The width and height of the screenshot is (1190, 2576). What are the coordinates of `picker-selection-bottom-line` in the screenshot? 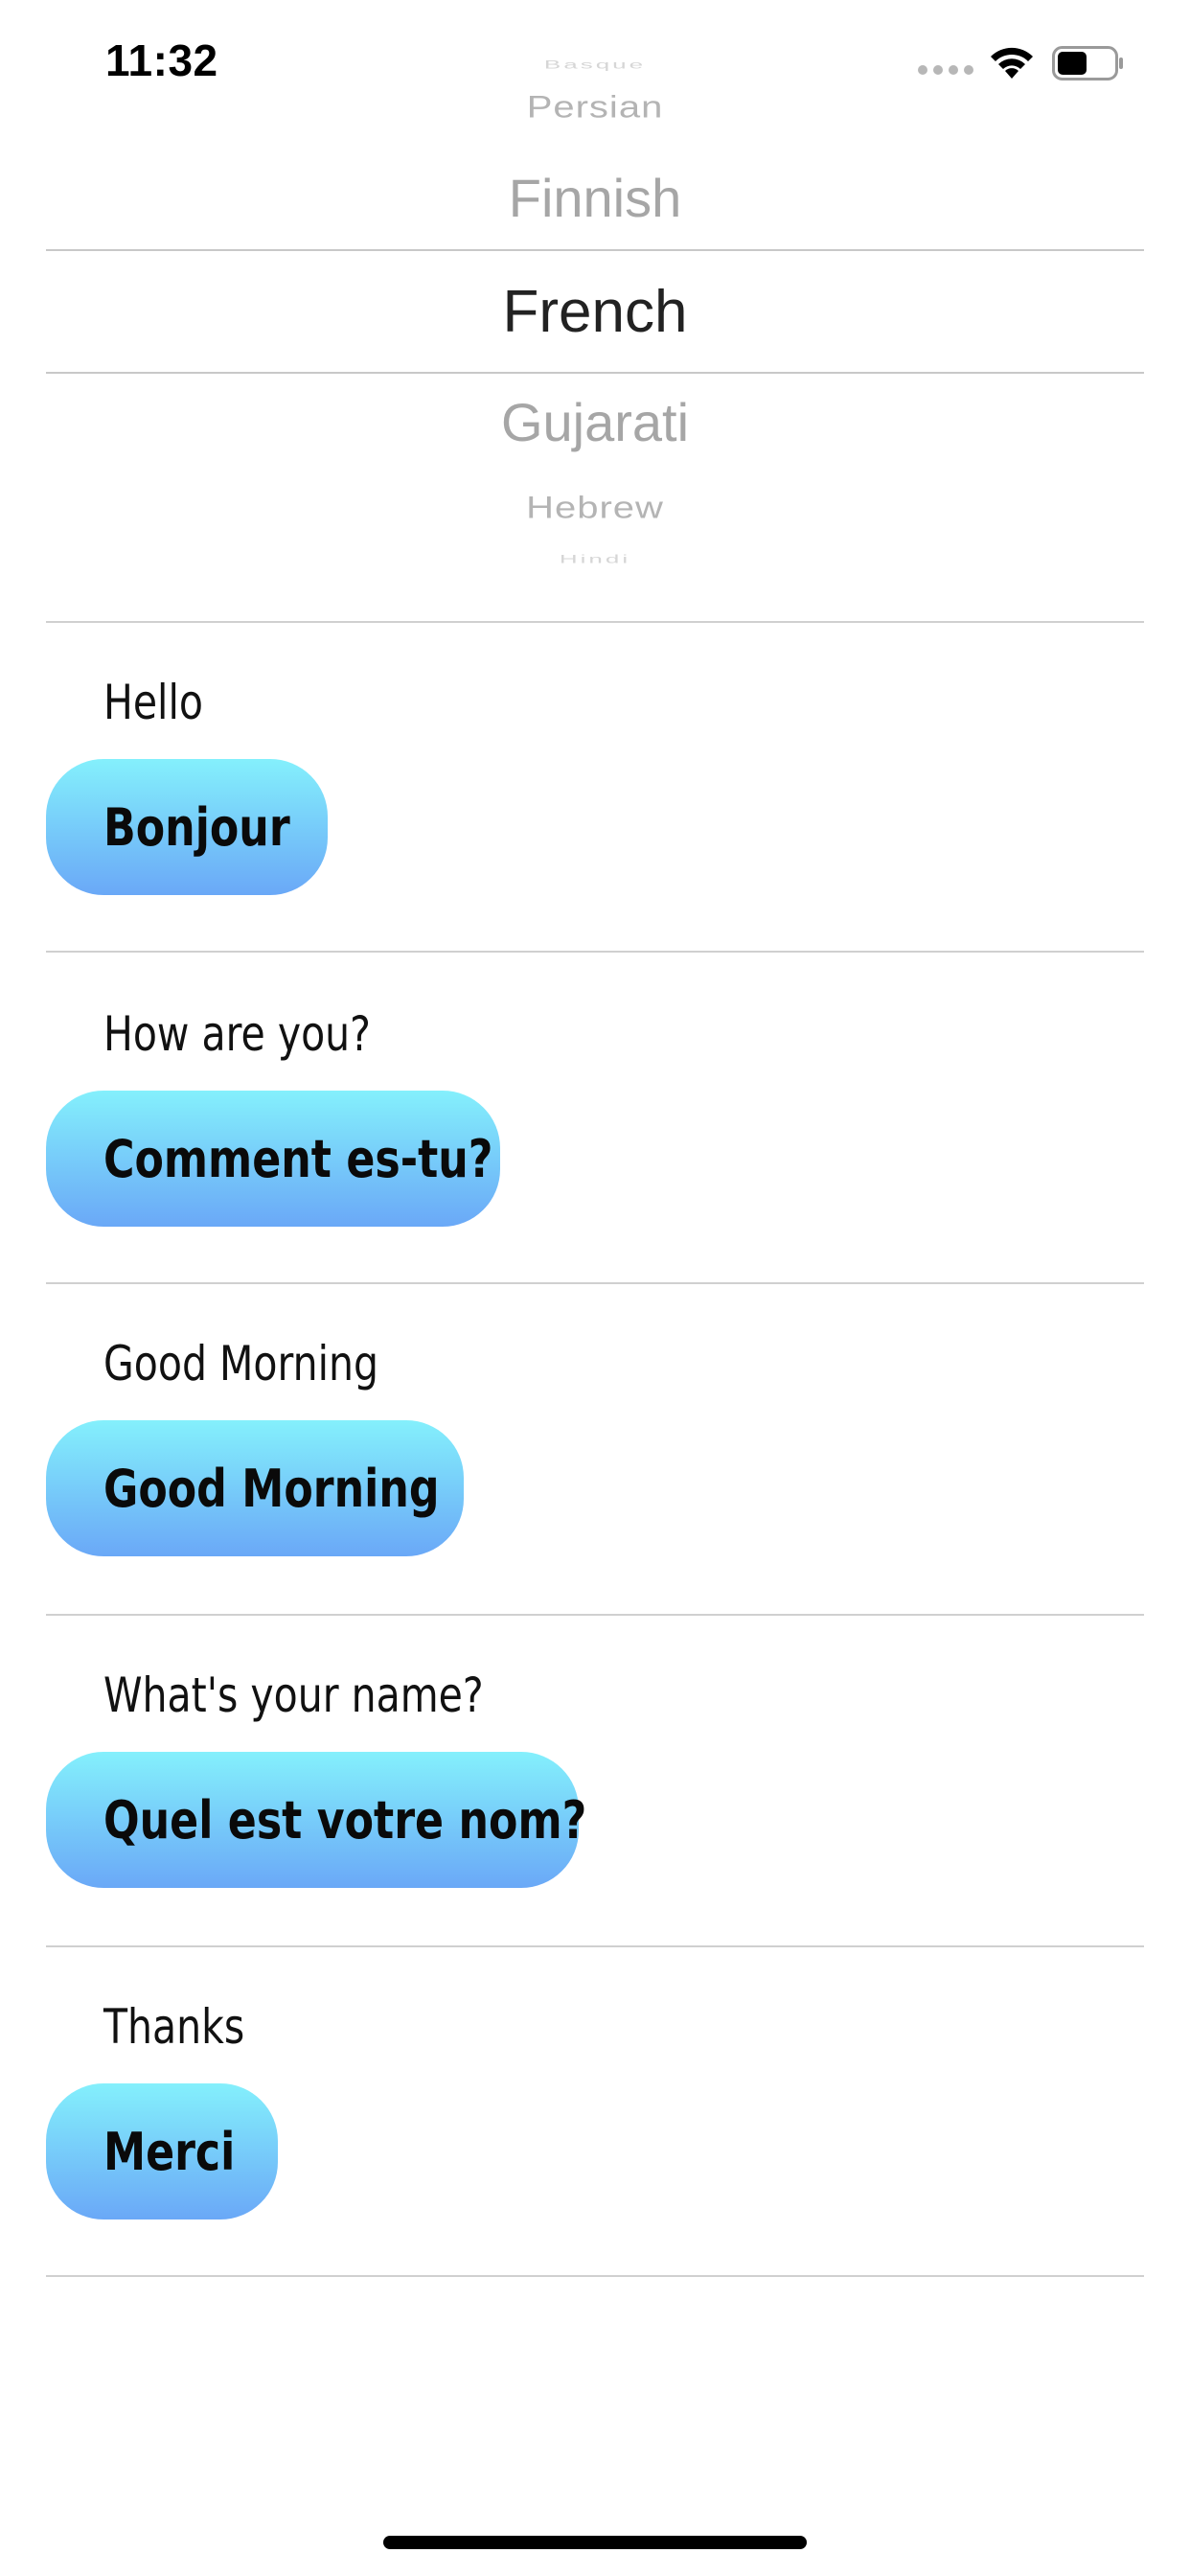 It's located at (595, 373).